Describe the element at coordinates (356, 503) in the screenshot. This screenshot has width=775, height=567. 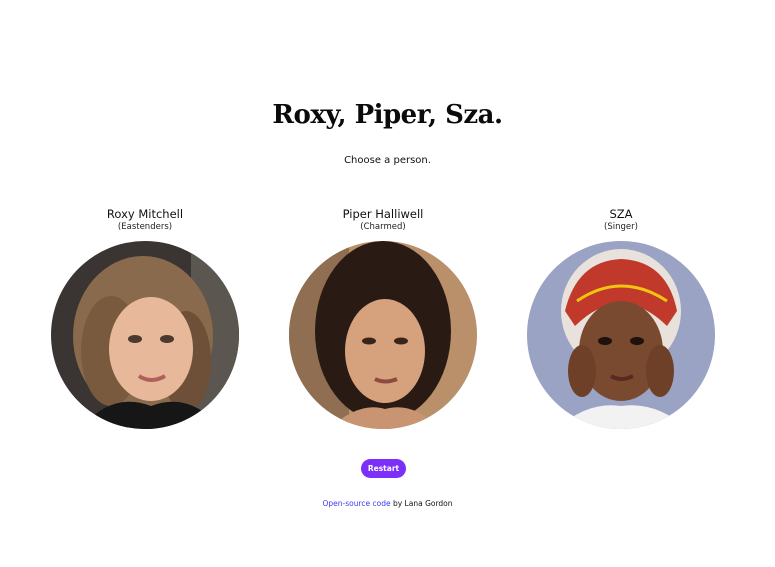
I see `open-source-link: Open-source code` at that location.